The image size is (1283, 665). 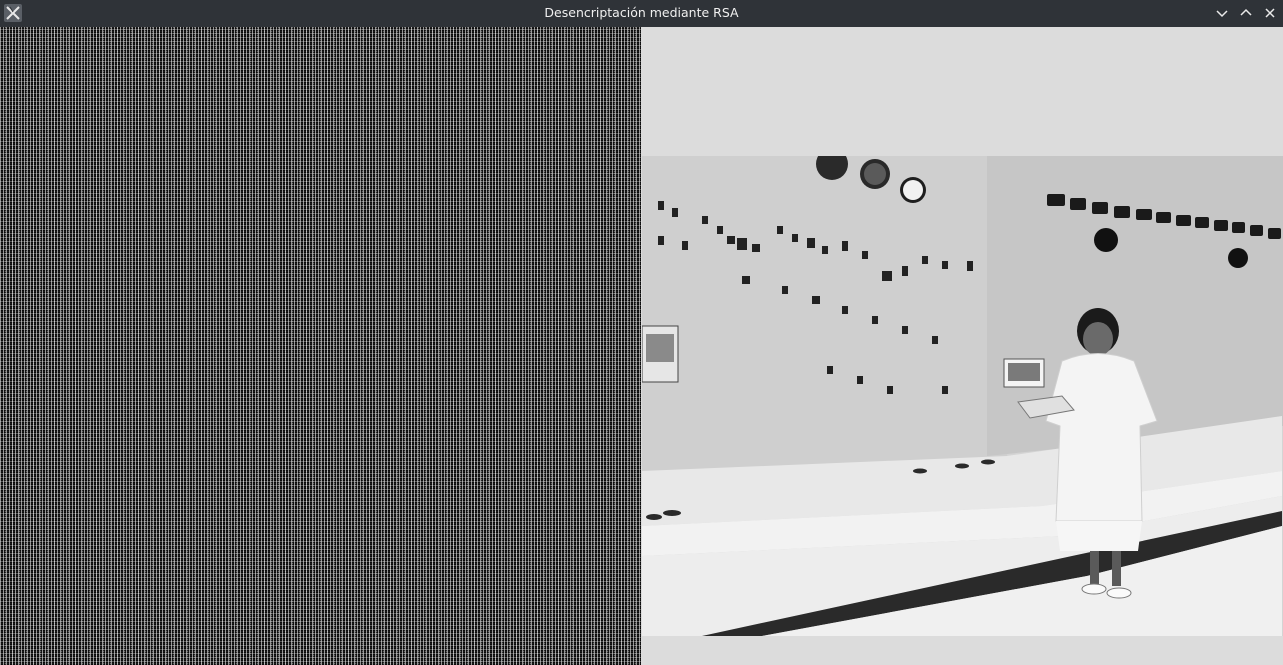 I want to click on minimize-button, so click(x=1222, y=13).